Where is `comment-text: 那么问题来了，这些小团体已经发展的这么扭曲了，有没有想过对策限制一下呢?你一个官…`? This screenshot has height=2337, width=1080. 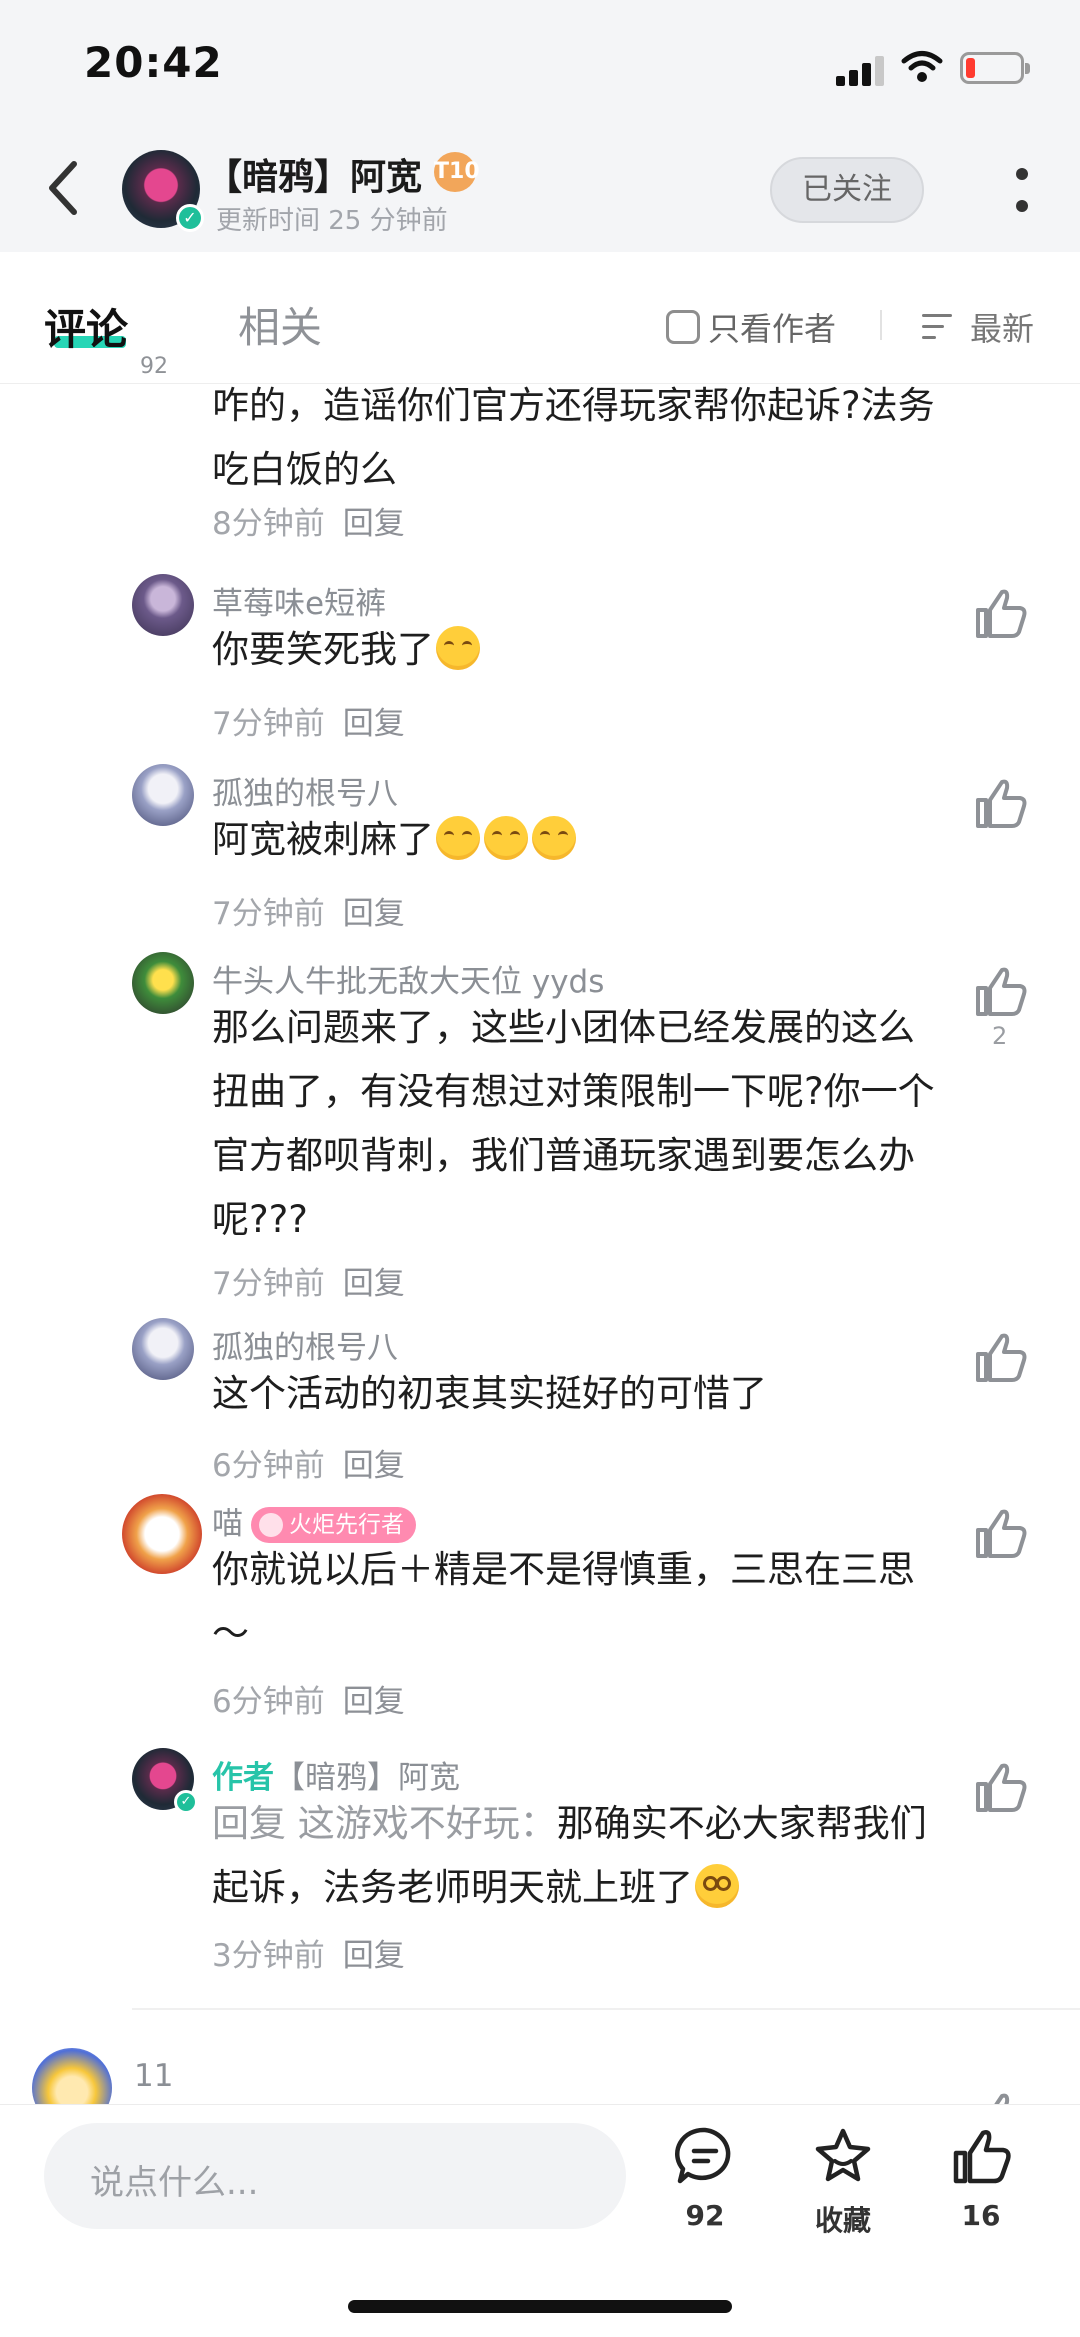
comment-text: 那么问题来了，这些小团体已经发展的这么扭曲了，有没有想过对策限制一下呢?你一个官… is located at coordinates (573, 1123).